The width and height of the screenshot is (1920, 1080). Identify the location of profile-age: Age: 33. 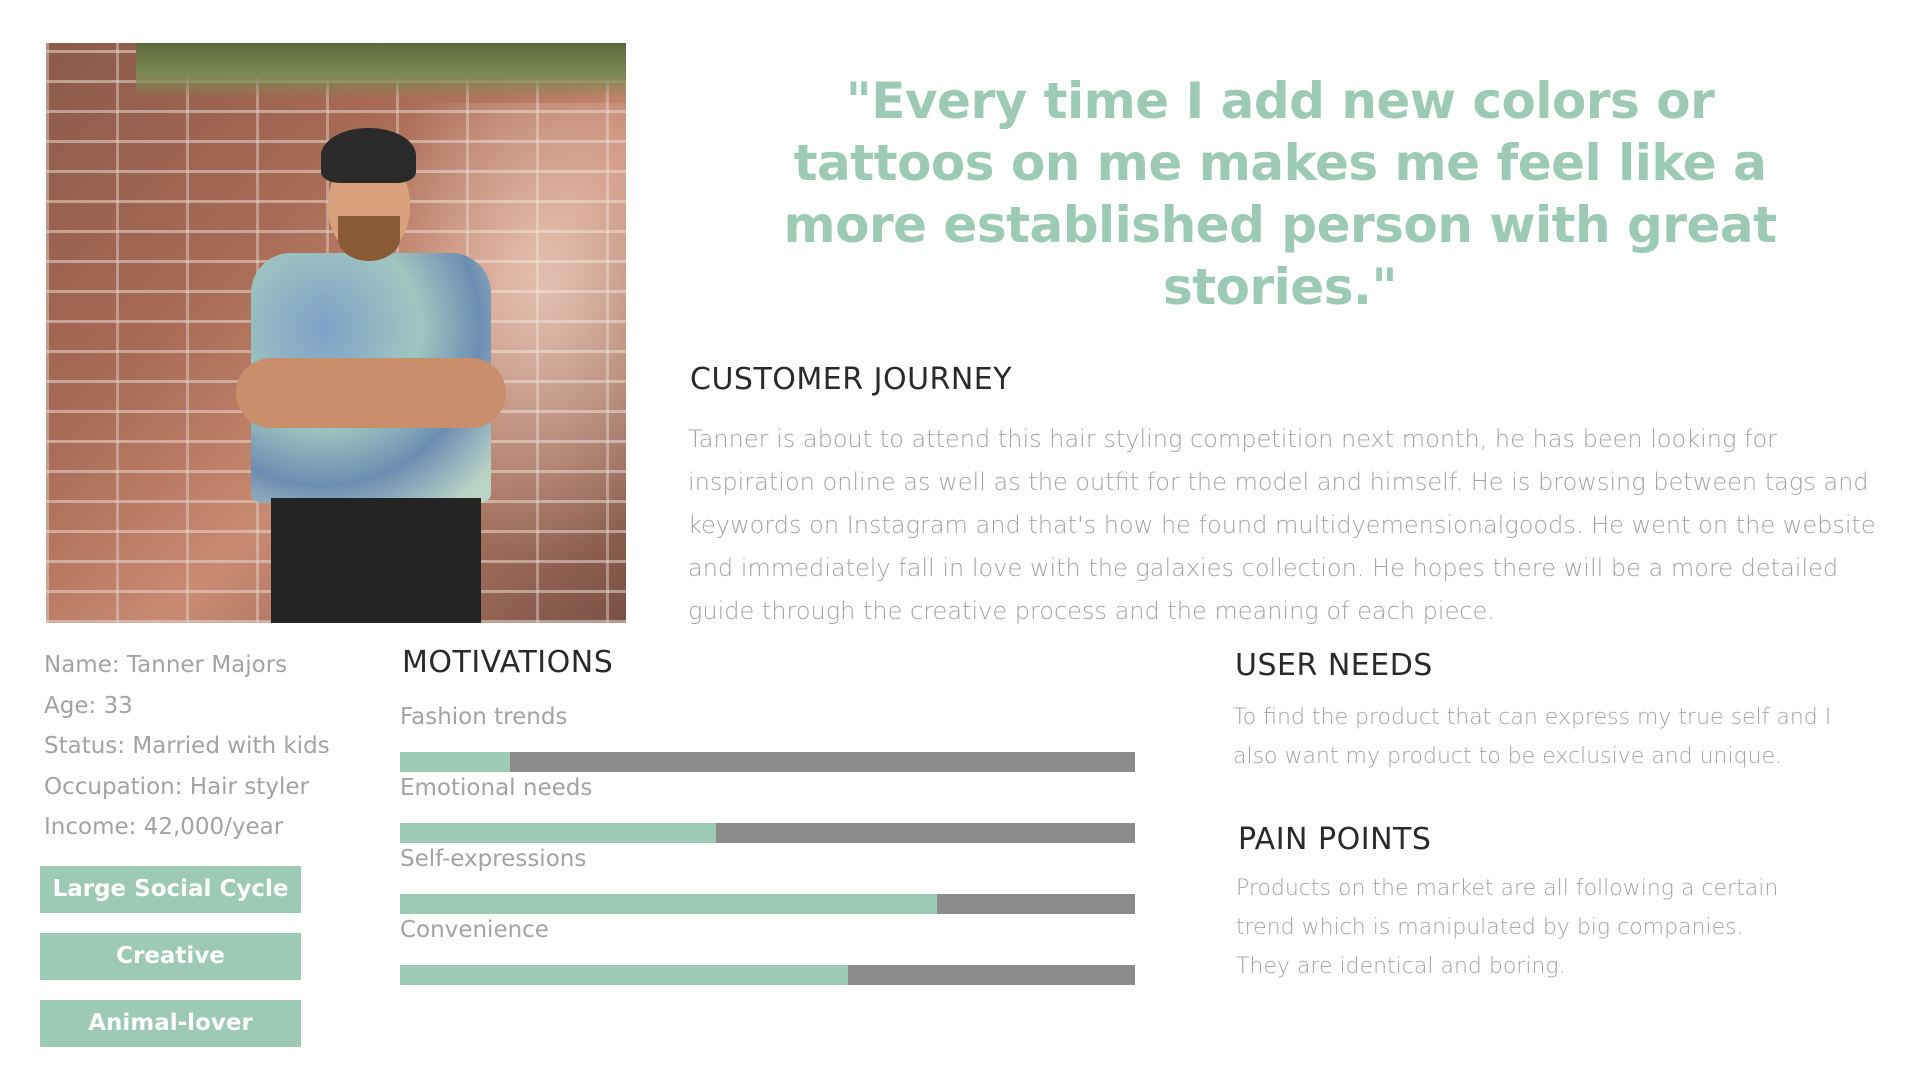
(88, 705).